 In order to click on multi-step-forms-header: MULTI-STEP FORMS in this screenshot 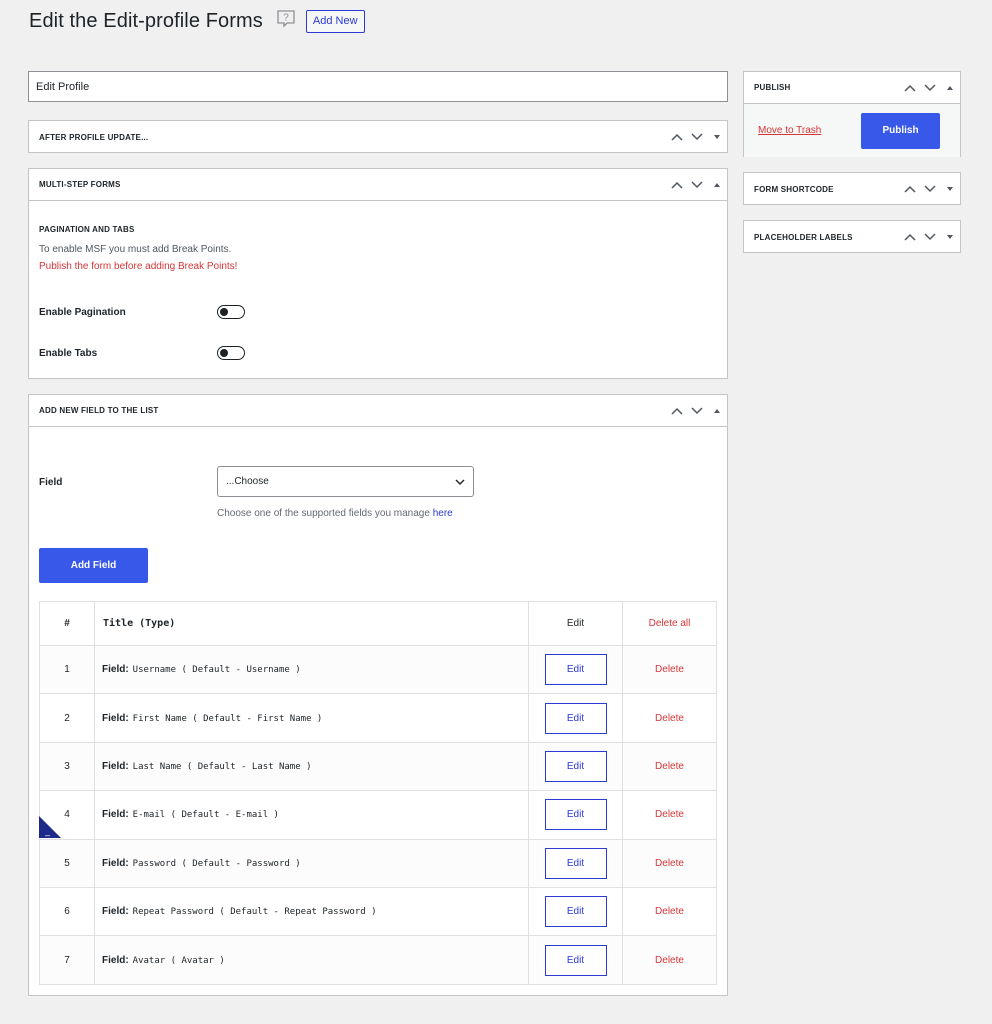, I will do `click(378, 185)`.